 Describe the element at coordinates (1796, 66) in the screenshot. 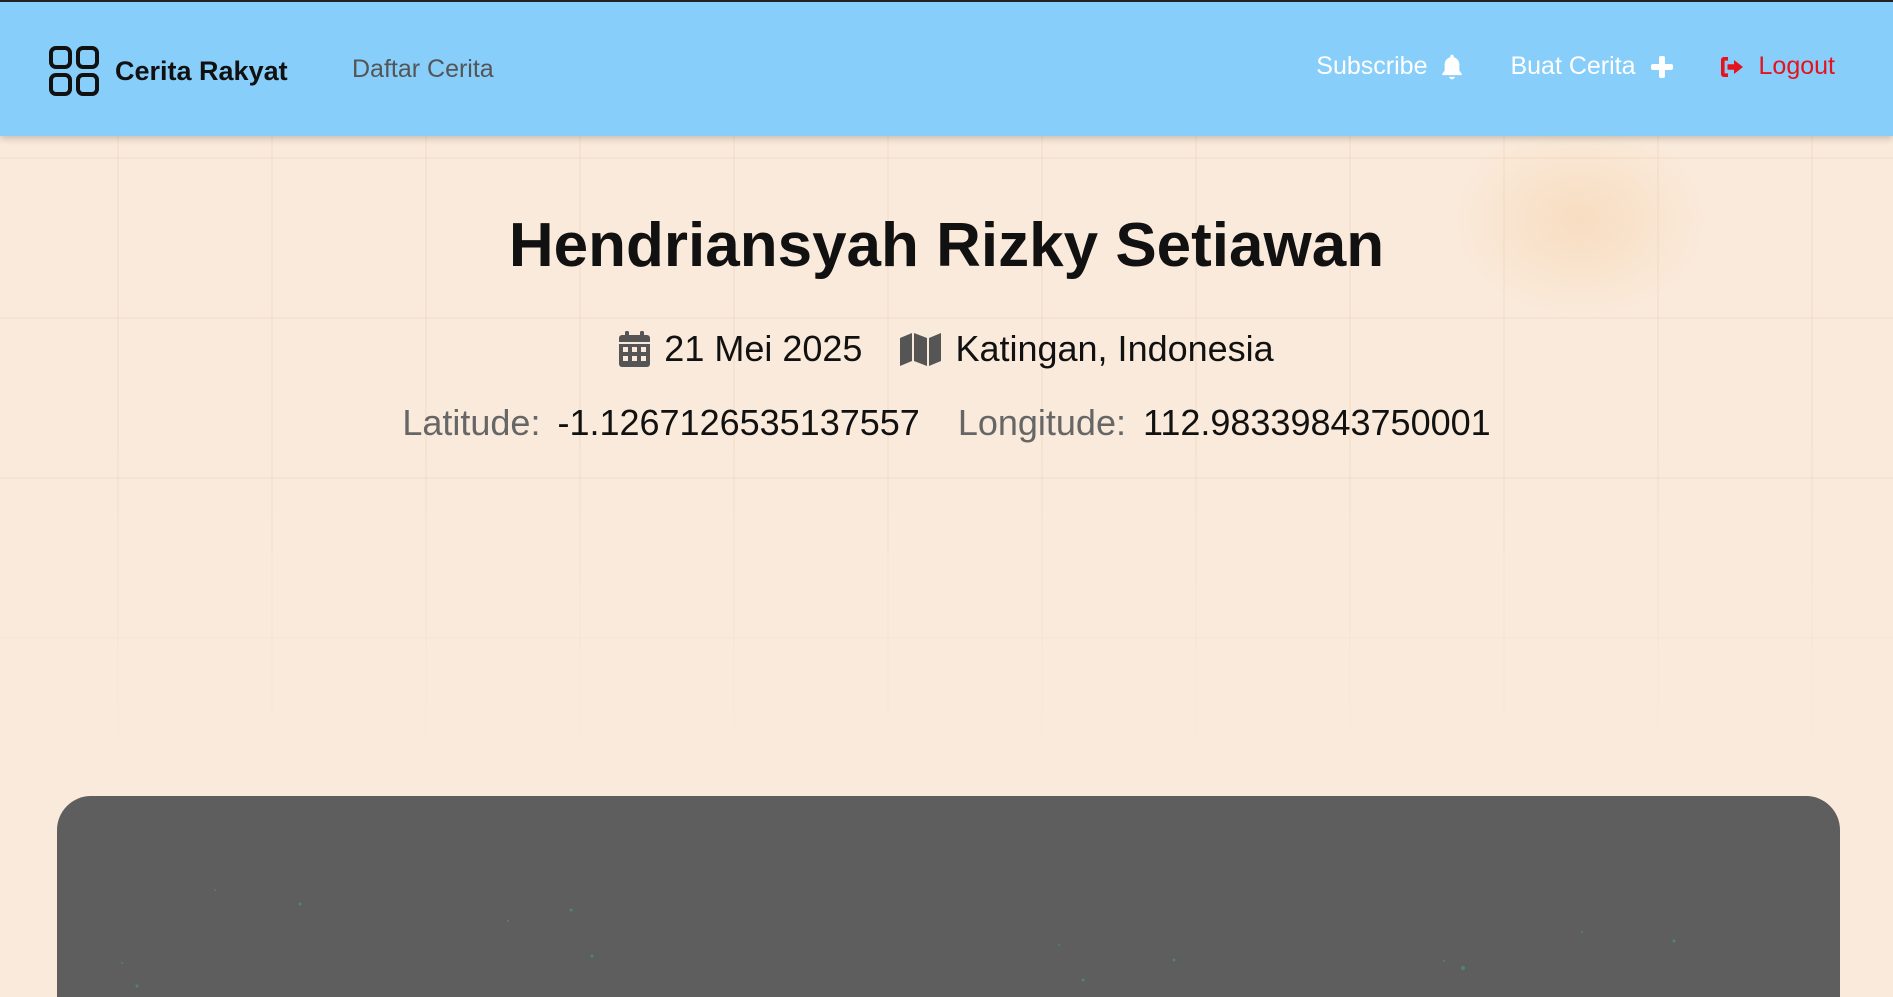

I see `logout-label: Logout` at that location.